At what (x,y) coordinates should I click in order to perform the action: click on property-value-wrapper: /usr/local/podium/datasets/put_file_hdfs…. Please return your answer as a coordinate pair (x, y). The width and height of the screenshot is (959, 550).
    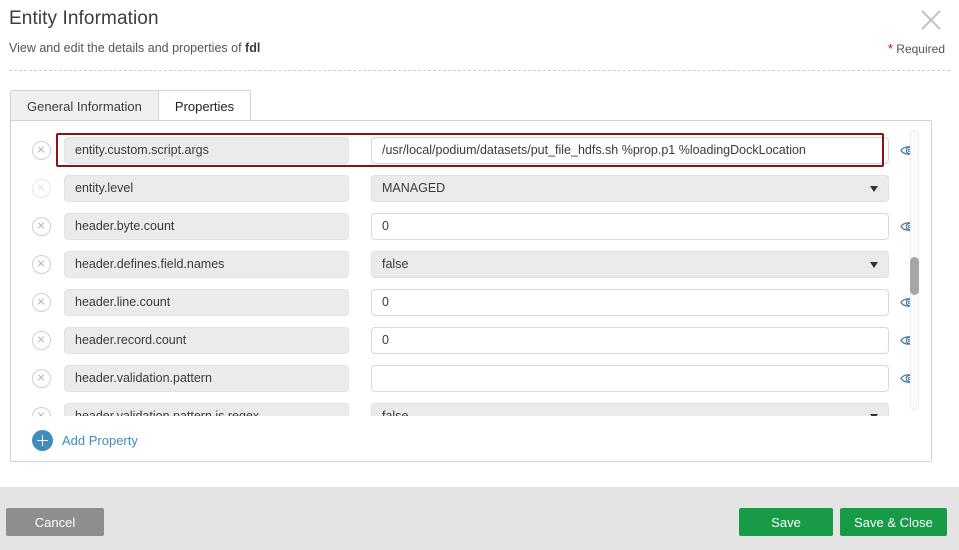
    Looking at the image, I should click on (630, 150).